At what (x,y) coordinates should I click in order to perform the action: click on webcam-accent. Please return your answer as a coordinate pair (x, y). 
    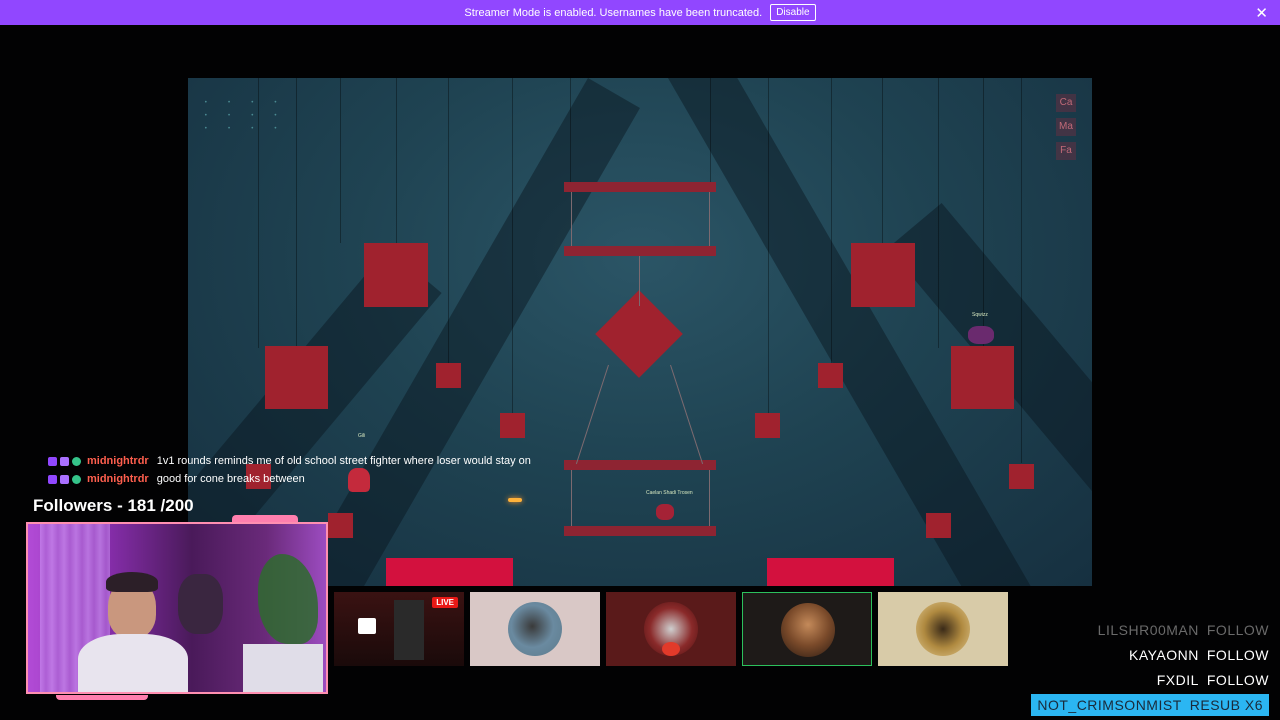
    Looking at the image, I should click on (102, 697).